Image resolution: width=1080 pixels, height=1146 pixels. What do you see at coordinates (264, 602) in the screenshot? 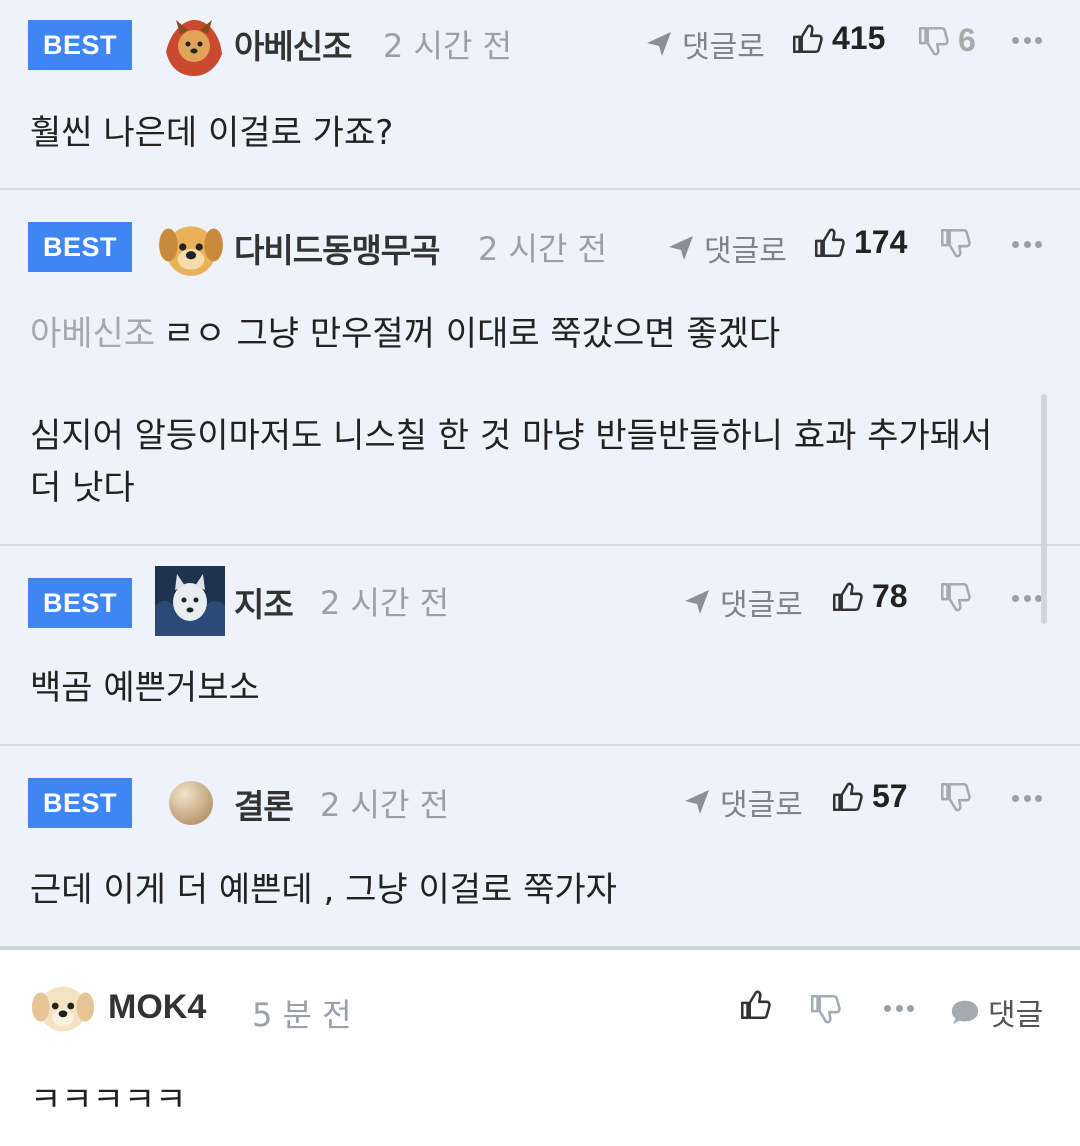
I see `nickname: 지조` at bounding box center [264, 602].